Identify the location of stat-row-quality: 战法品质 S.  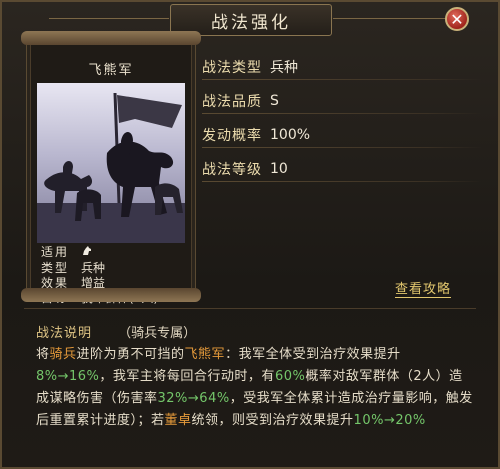
(342, 101).